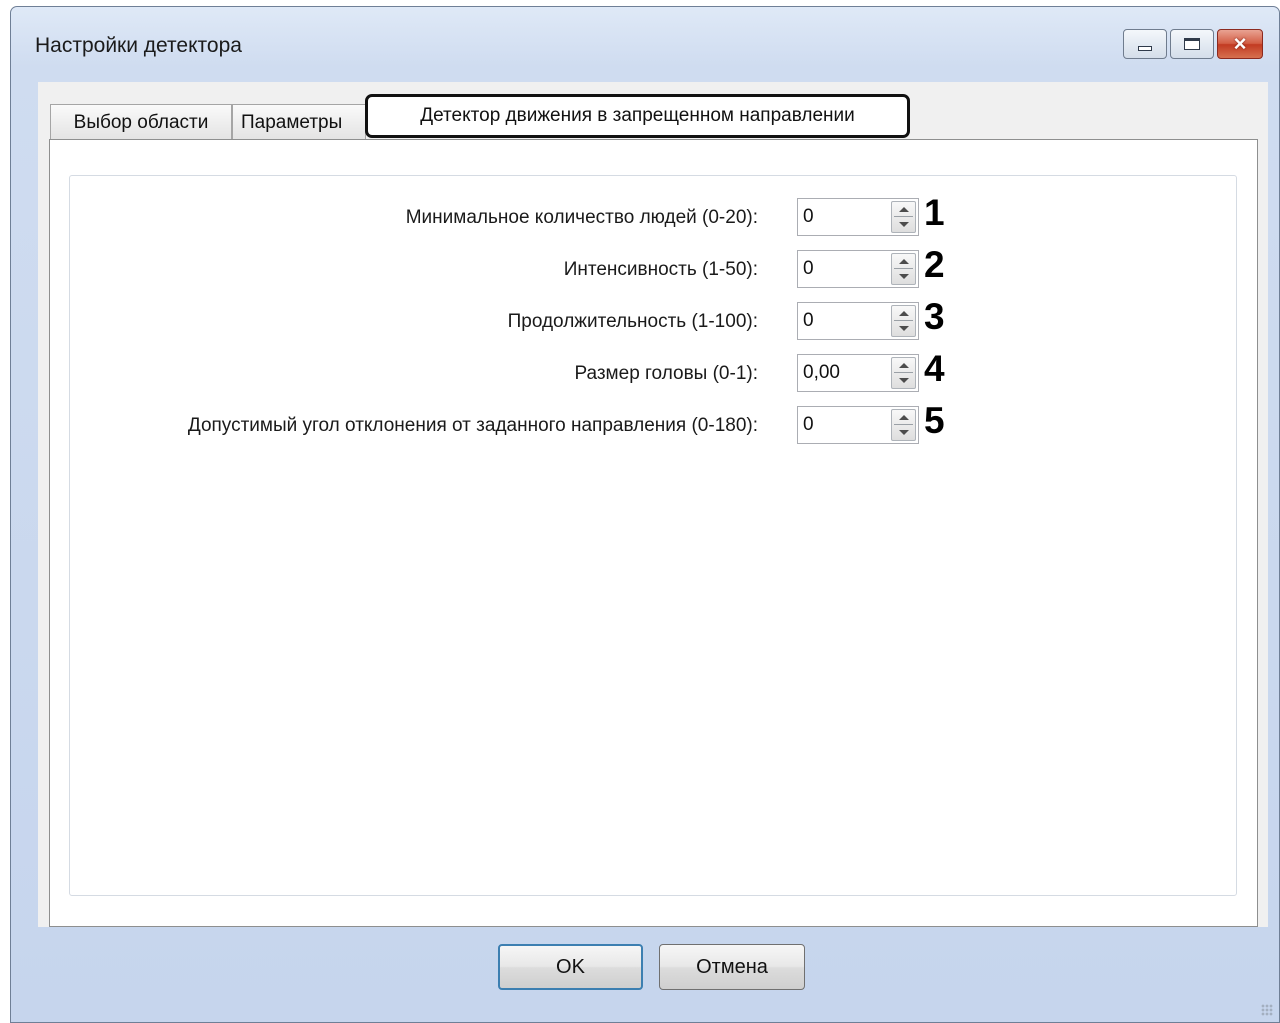  What do you see at coordinates (666, 373) in the screenshot?
I see `head-size-label: Размер головы (0-1):` at bounding box center [666, 373].